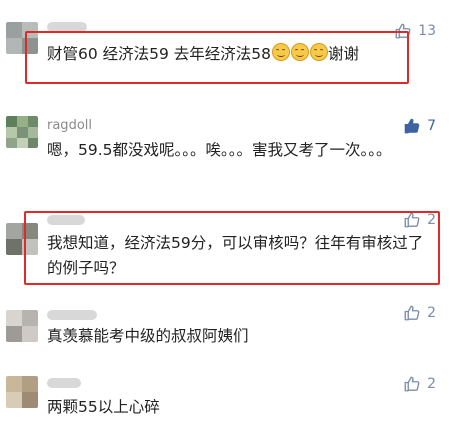 The height and width of the screenshot is (431, 450). I want to click on comment-text: 嗯，59.5都没戏呢。。。唉。。。害我又考了一次。。。, so click(219, 150).